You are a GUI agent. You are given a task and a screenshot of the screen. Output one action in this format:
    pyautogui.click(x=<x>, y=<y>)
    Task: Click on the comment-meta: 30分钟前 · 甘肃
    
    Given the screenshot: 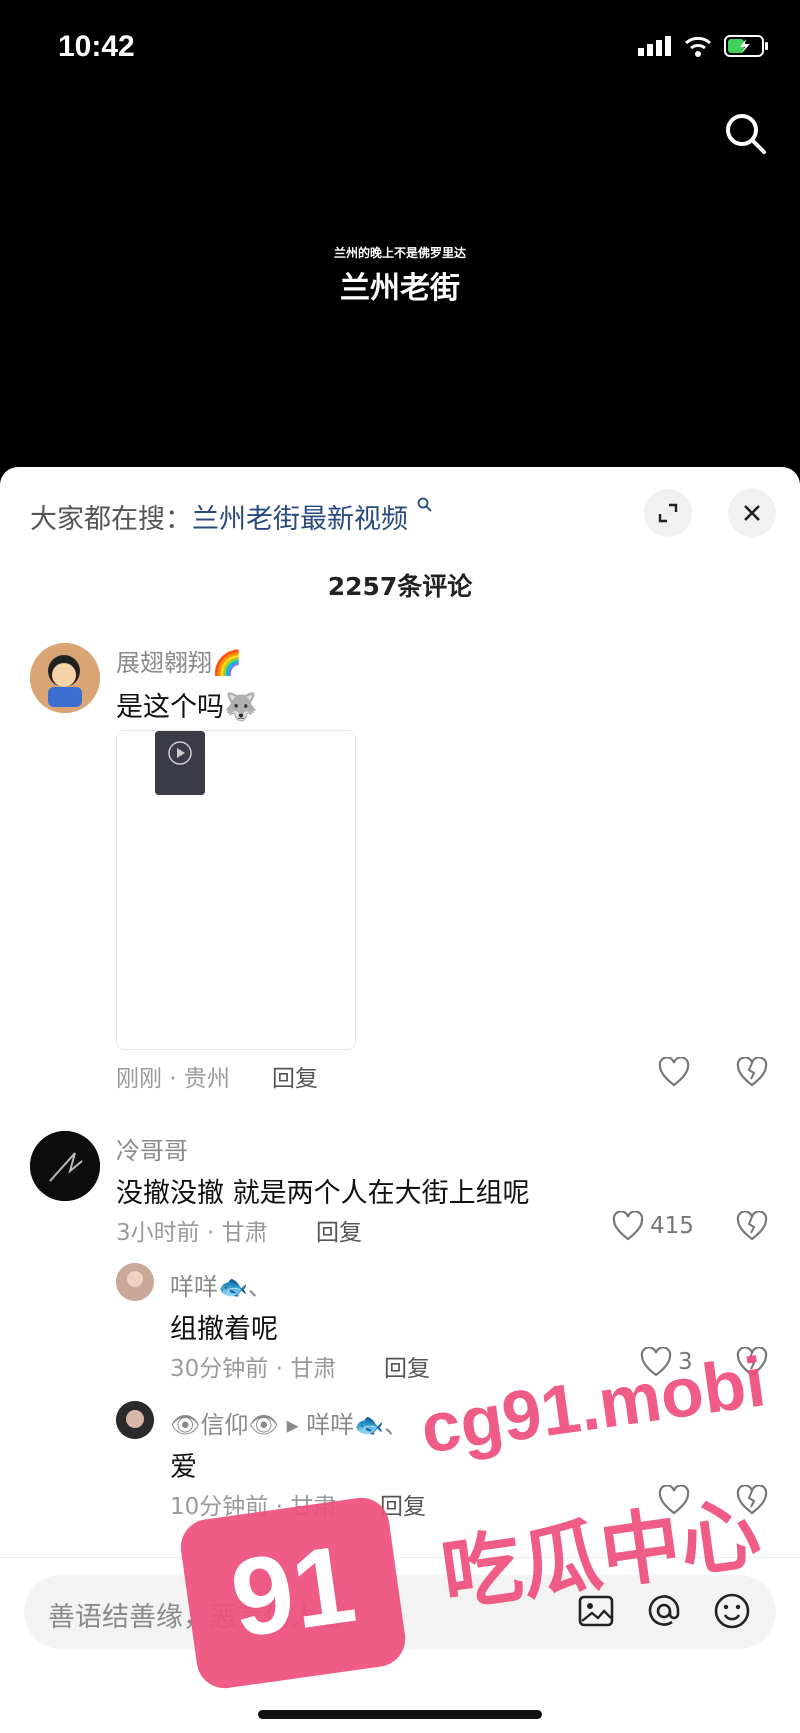 What is the action you would take?
    pyautogui.click(x=253, y=1369)
    